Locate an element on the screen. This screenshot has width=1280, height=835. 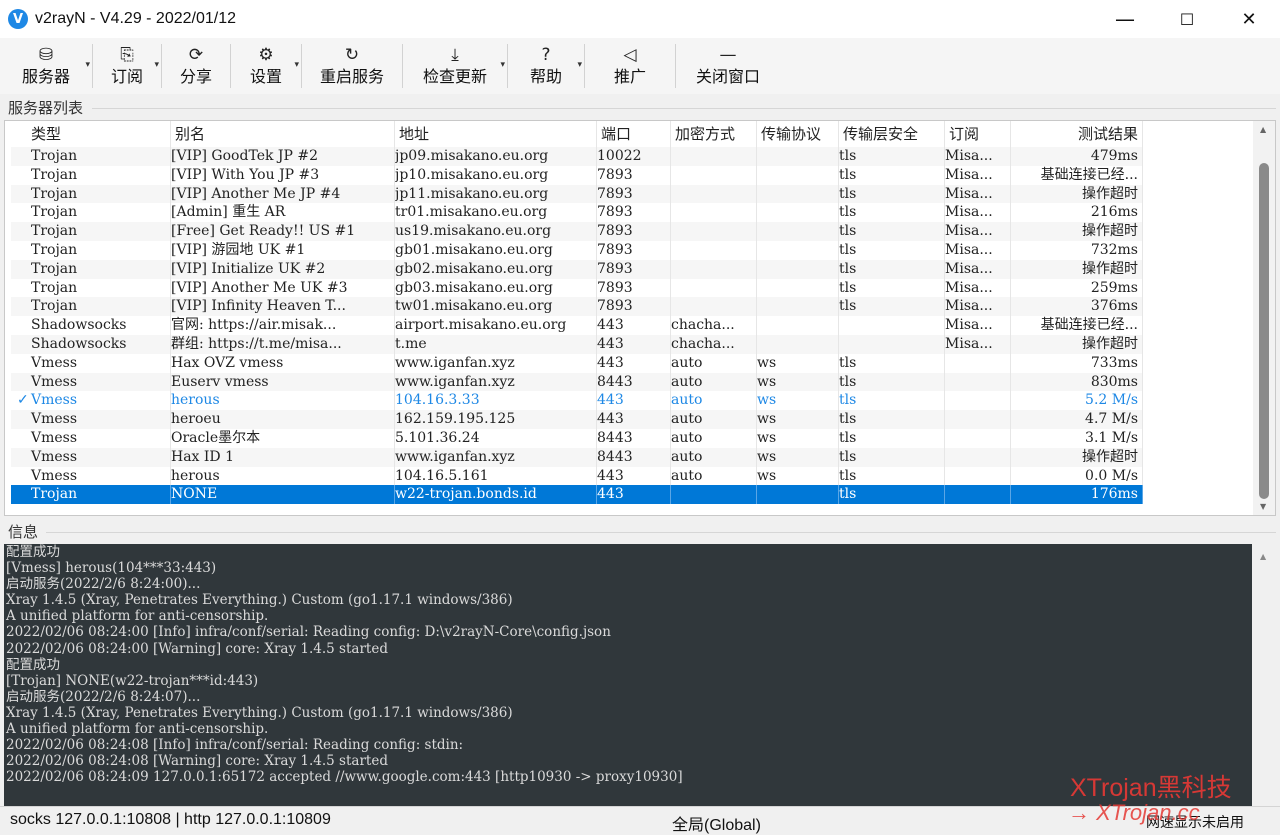
server-list-scrollbar: ▲ ▼ is located at coordinates (1264, 318).